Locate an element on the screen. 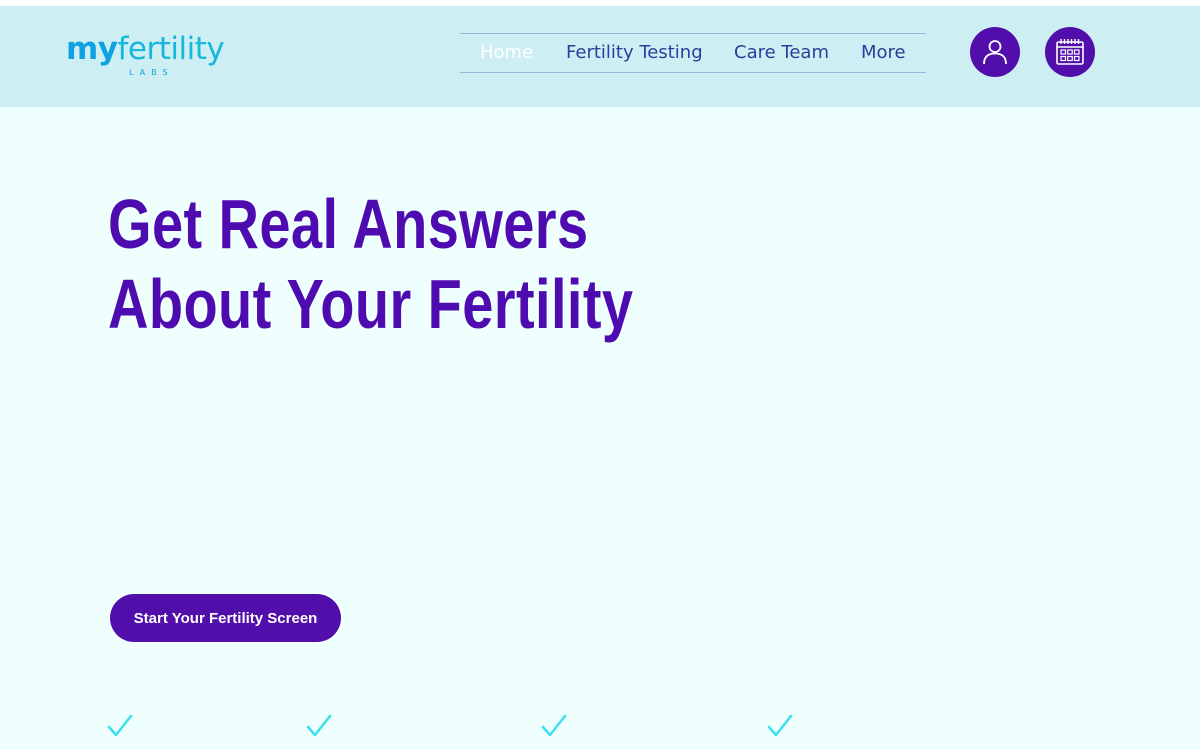 The image size is (1200, 750). logo-wordmark: myfertility is located at coordinates (145, 49).